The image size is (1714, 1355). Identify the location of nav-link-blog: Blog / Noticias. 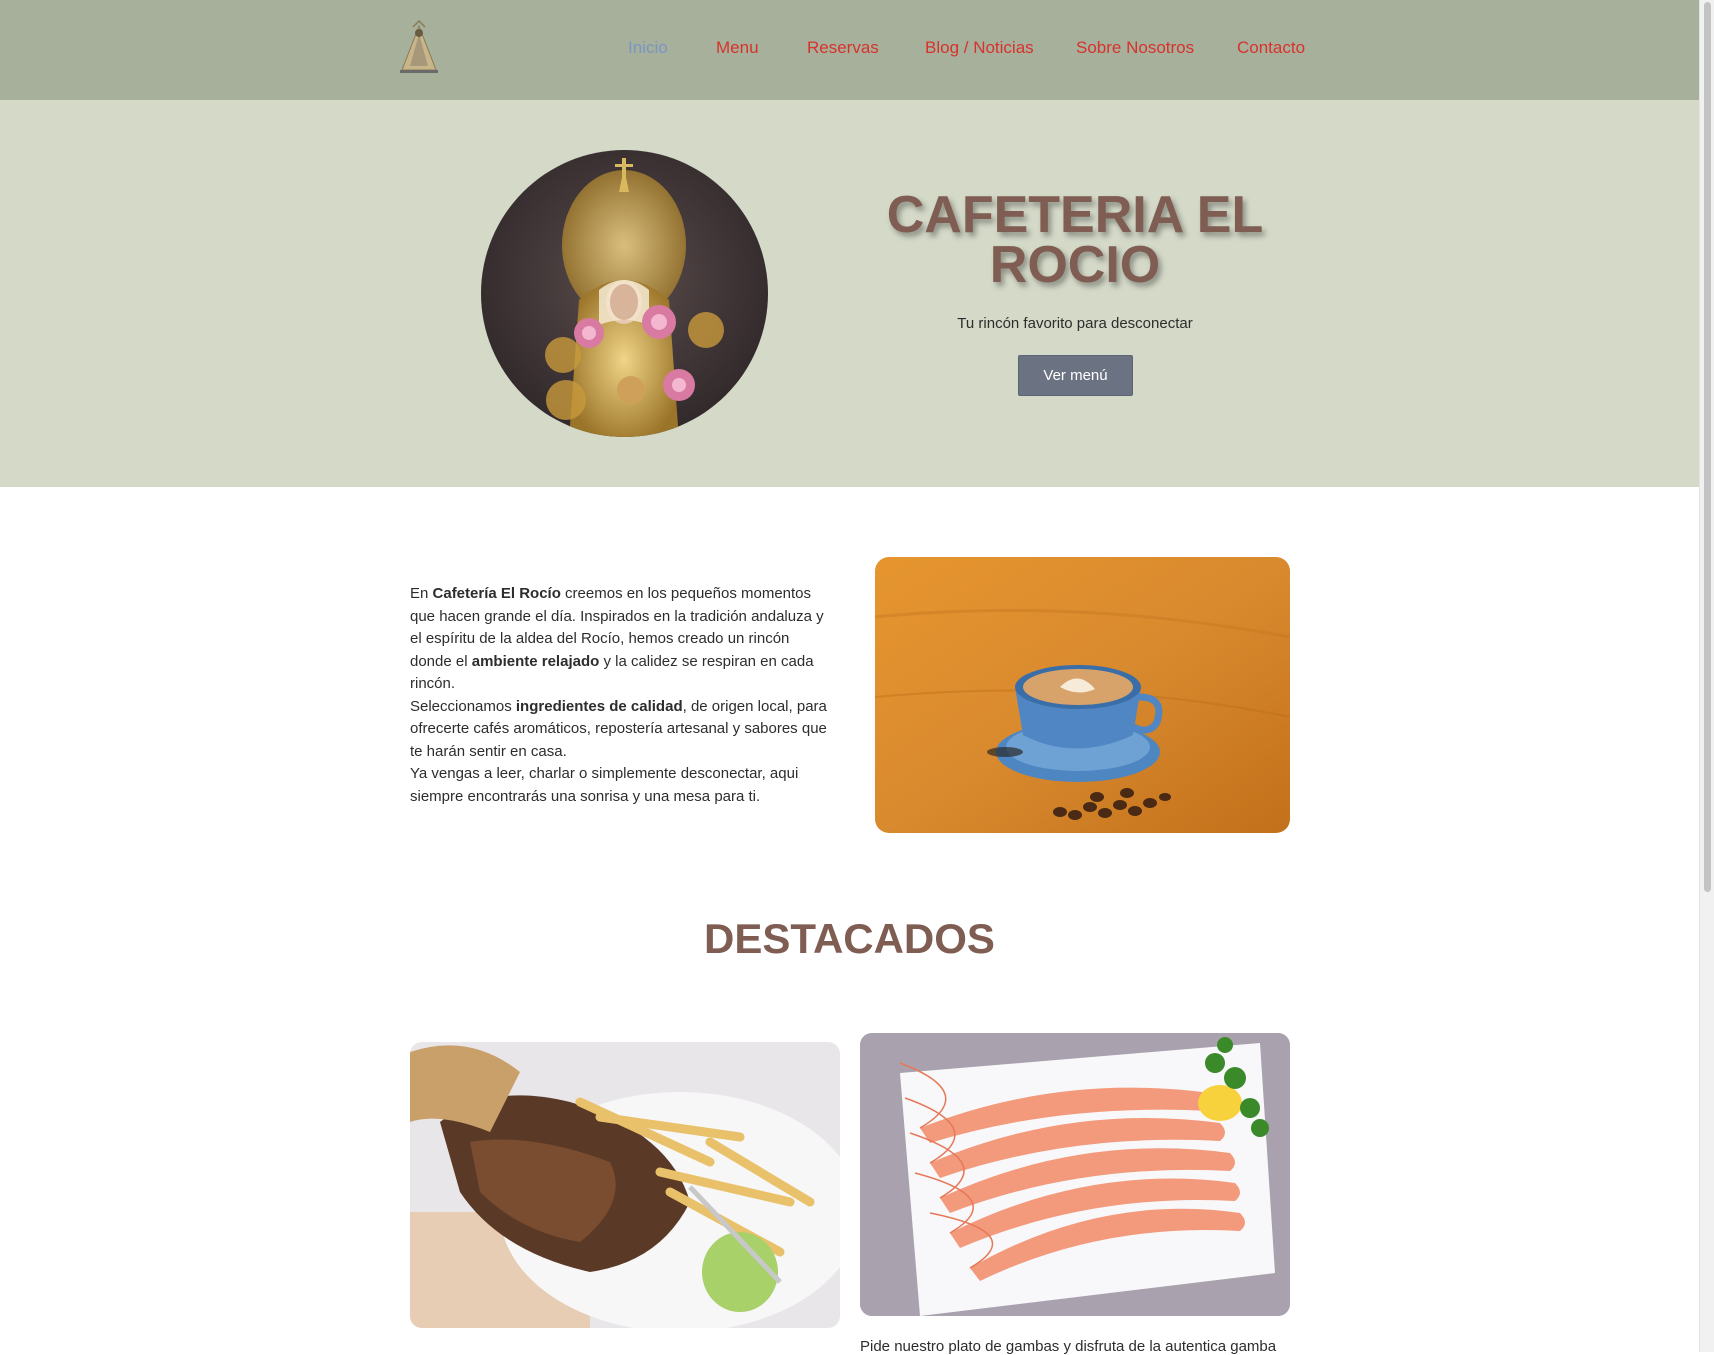
(979, 48).